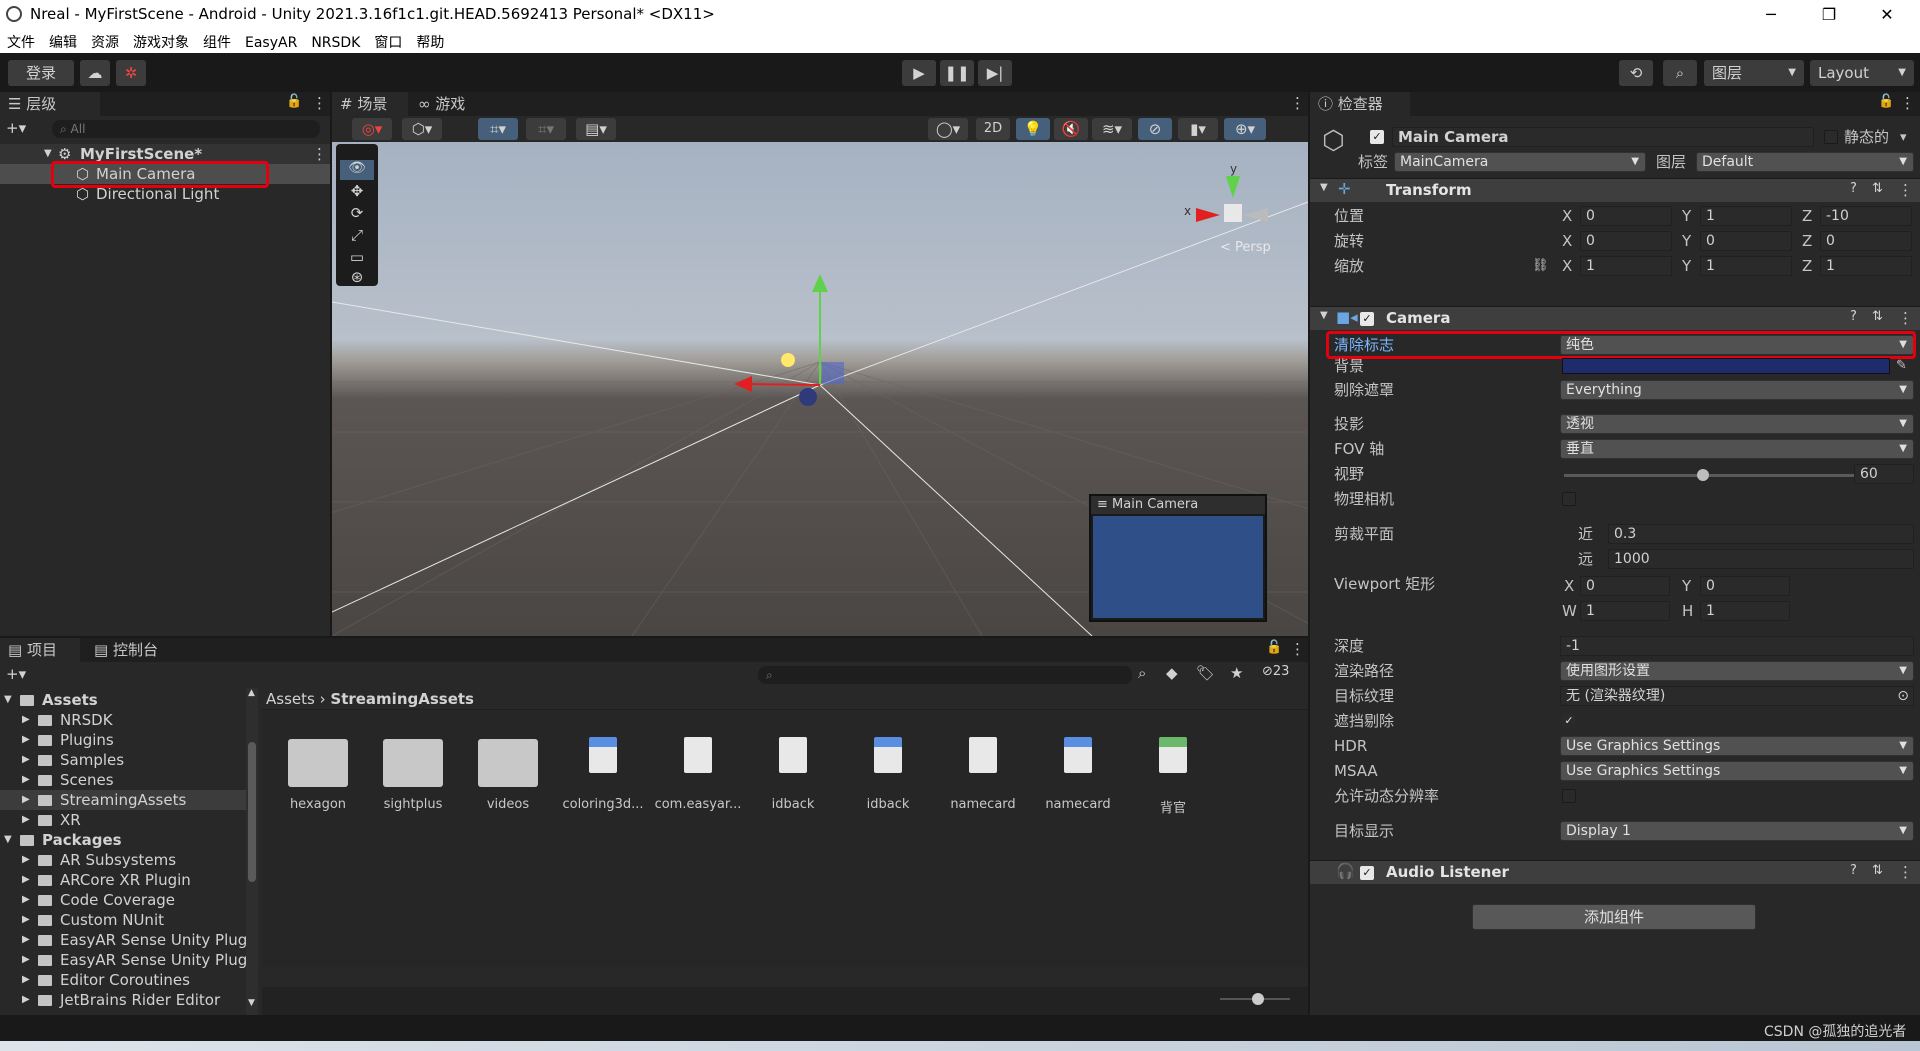  Describe the element at coordinates (123, 740) in the screenshot. I see `folder-tree-item: ▶ Plugins` at that location.